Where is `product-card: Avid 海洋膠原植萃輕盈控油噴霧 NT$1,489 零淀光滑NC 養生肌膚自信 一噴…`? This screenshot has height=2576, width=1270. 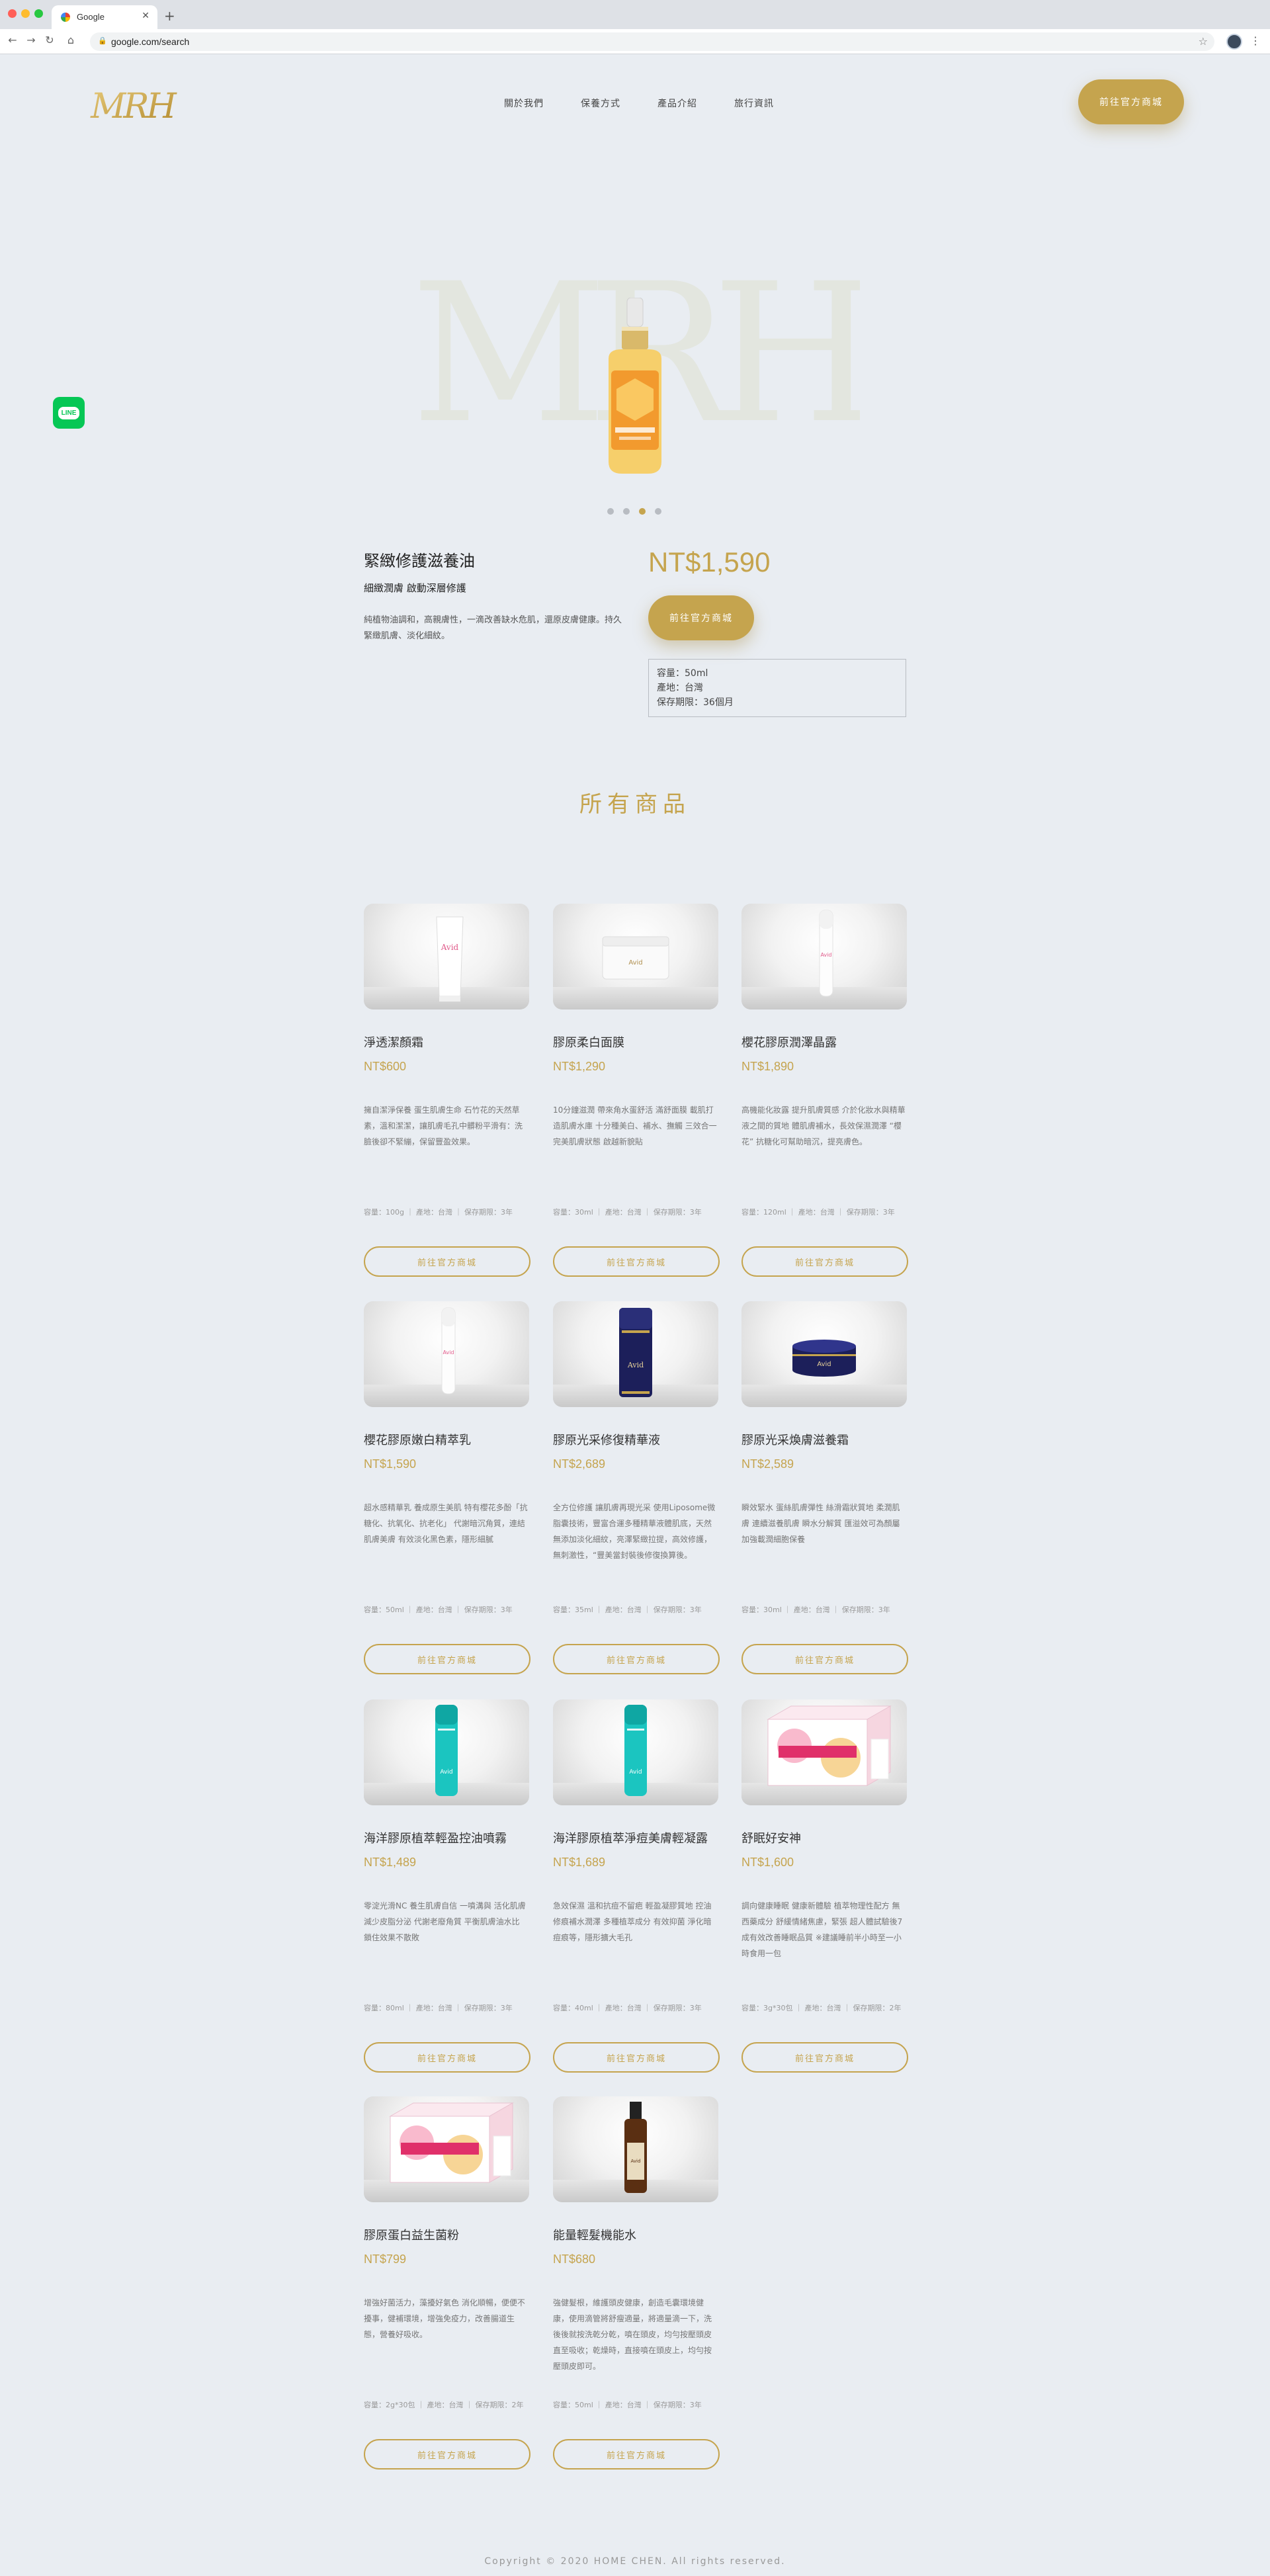 product-card: Avid 海洋膠原植萃輕盈控油噴霧 NT$1,489 零淀光滑NC 養生肌膚自信 一噴… is located at coordinates (448, 1886).